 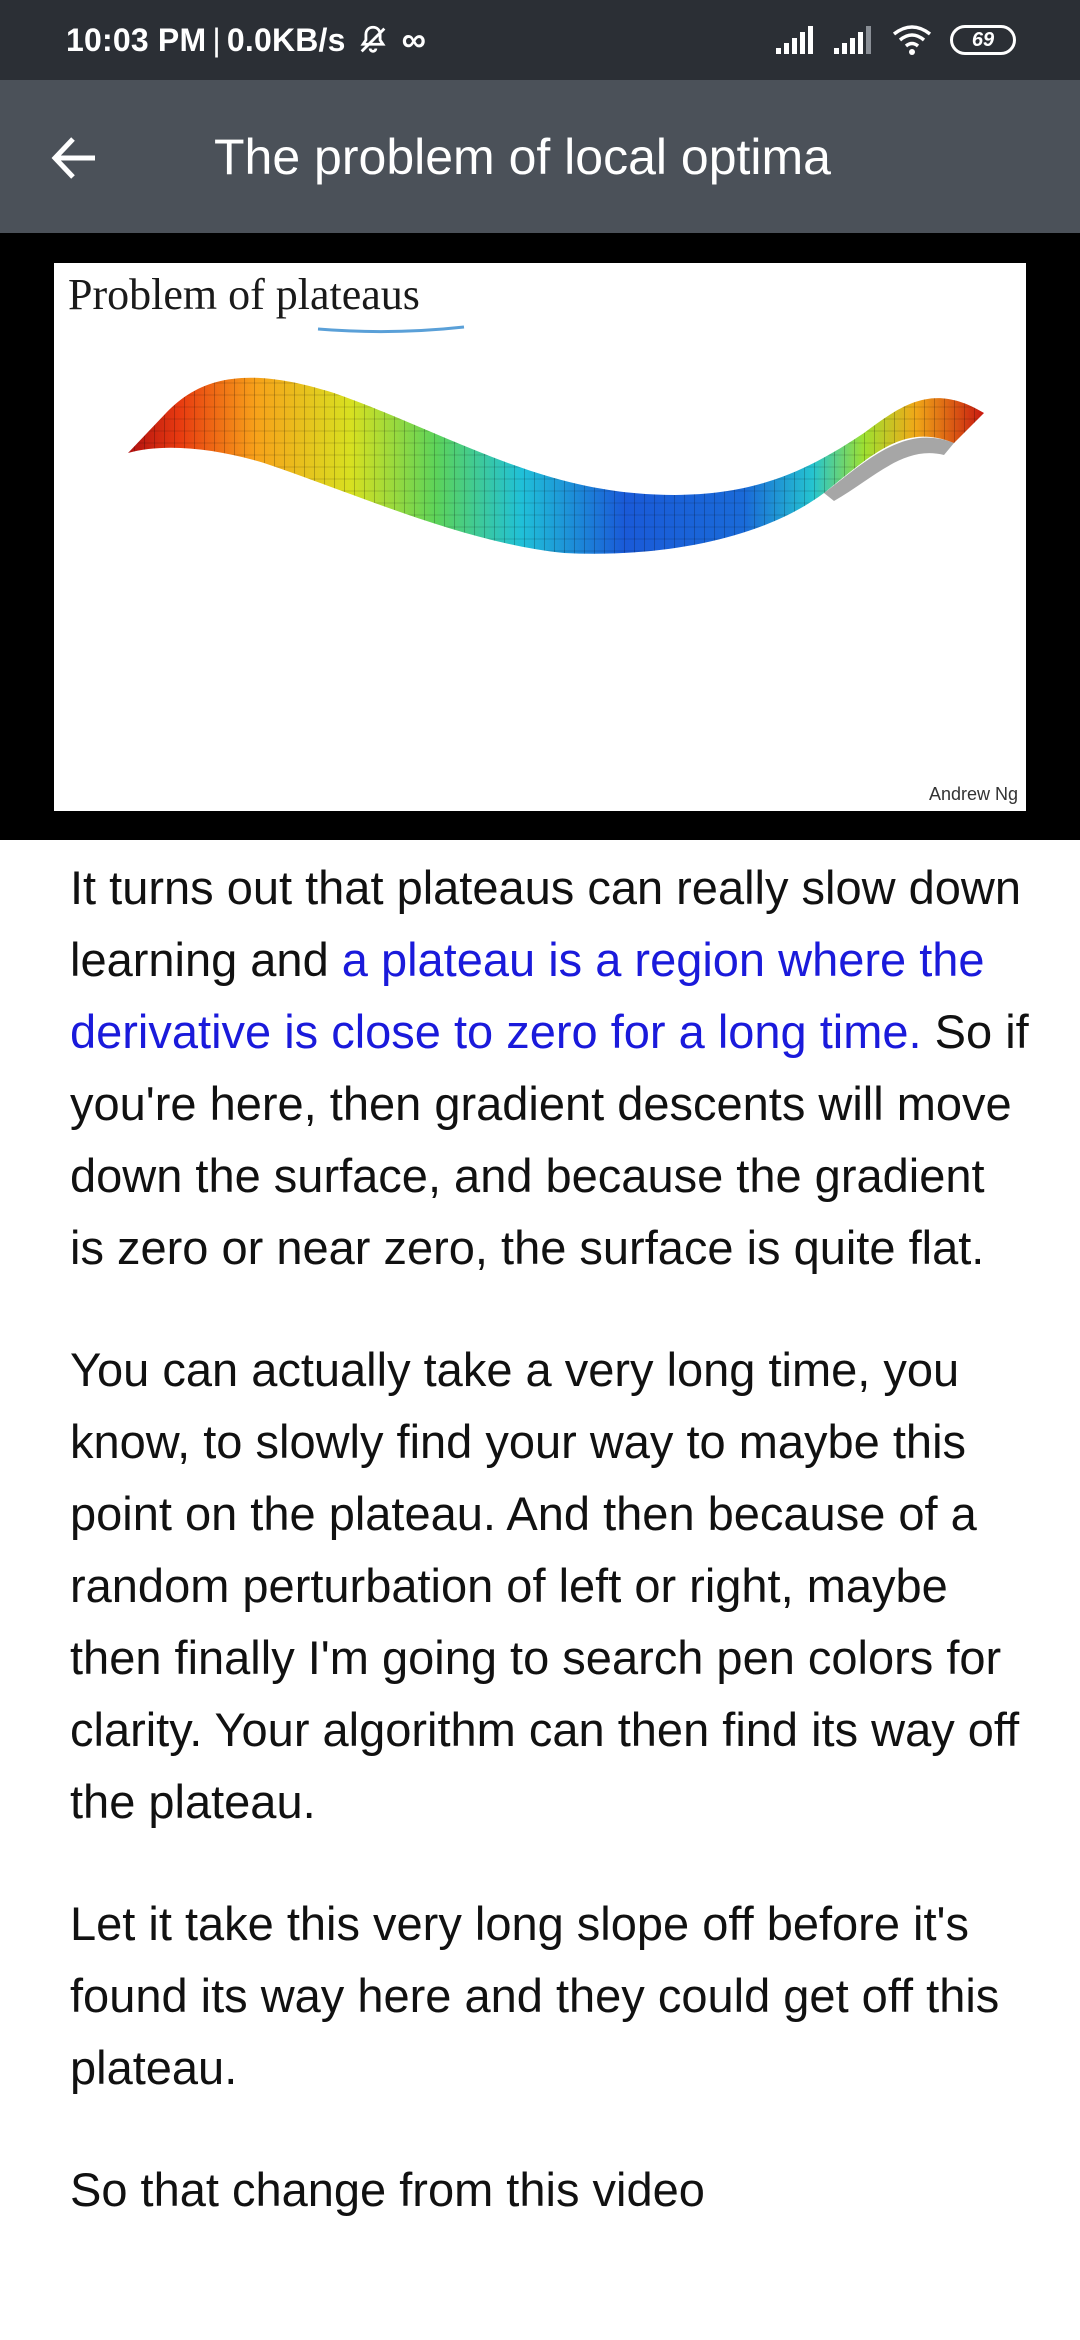 I want to click on arrow-left-icon, so click(x=73, y=158).